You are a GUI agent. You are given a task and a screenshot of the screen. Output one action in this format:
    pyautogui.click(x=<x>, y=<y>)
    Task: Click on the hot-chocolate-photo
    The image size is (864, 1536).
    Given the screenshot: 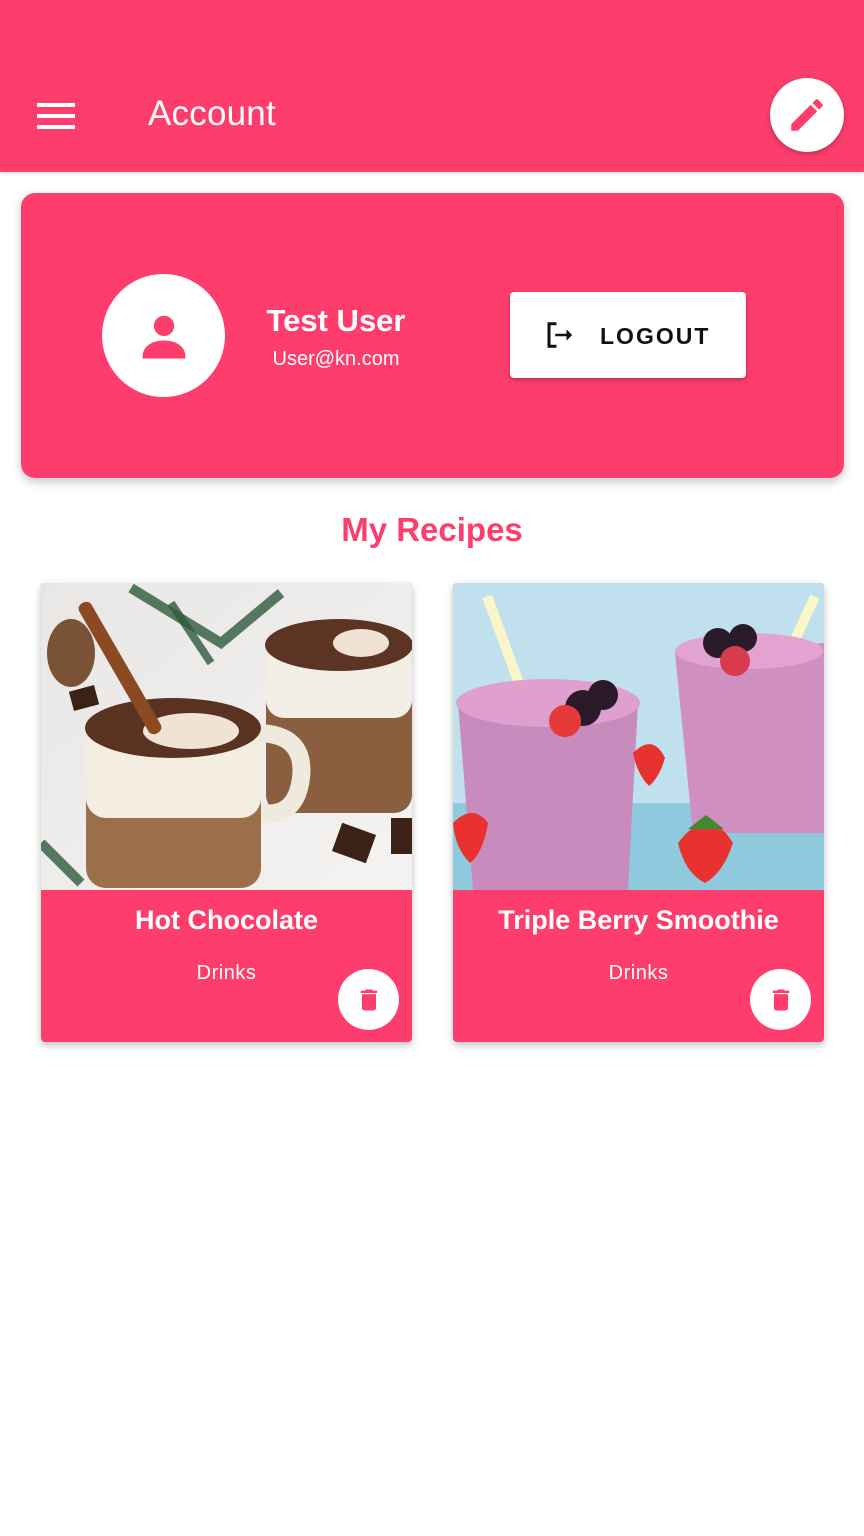 What is the action you would take?
    pyautogui.click(x=226, y=736)
    